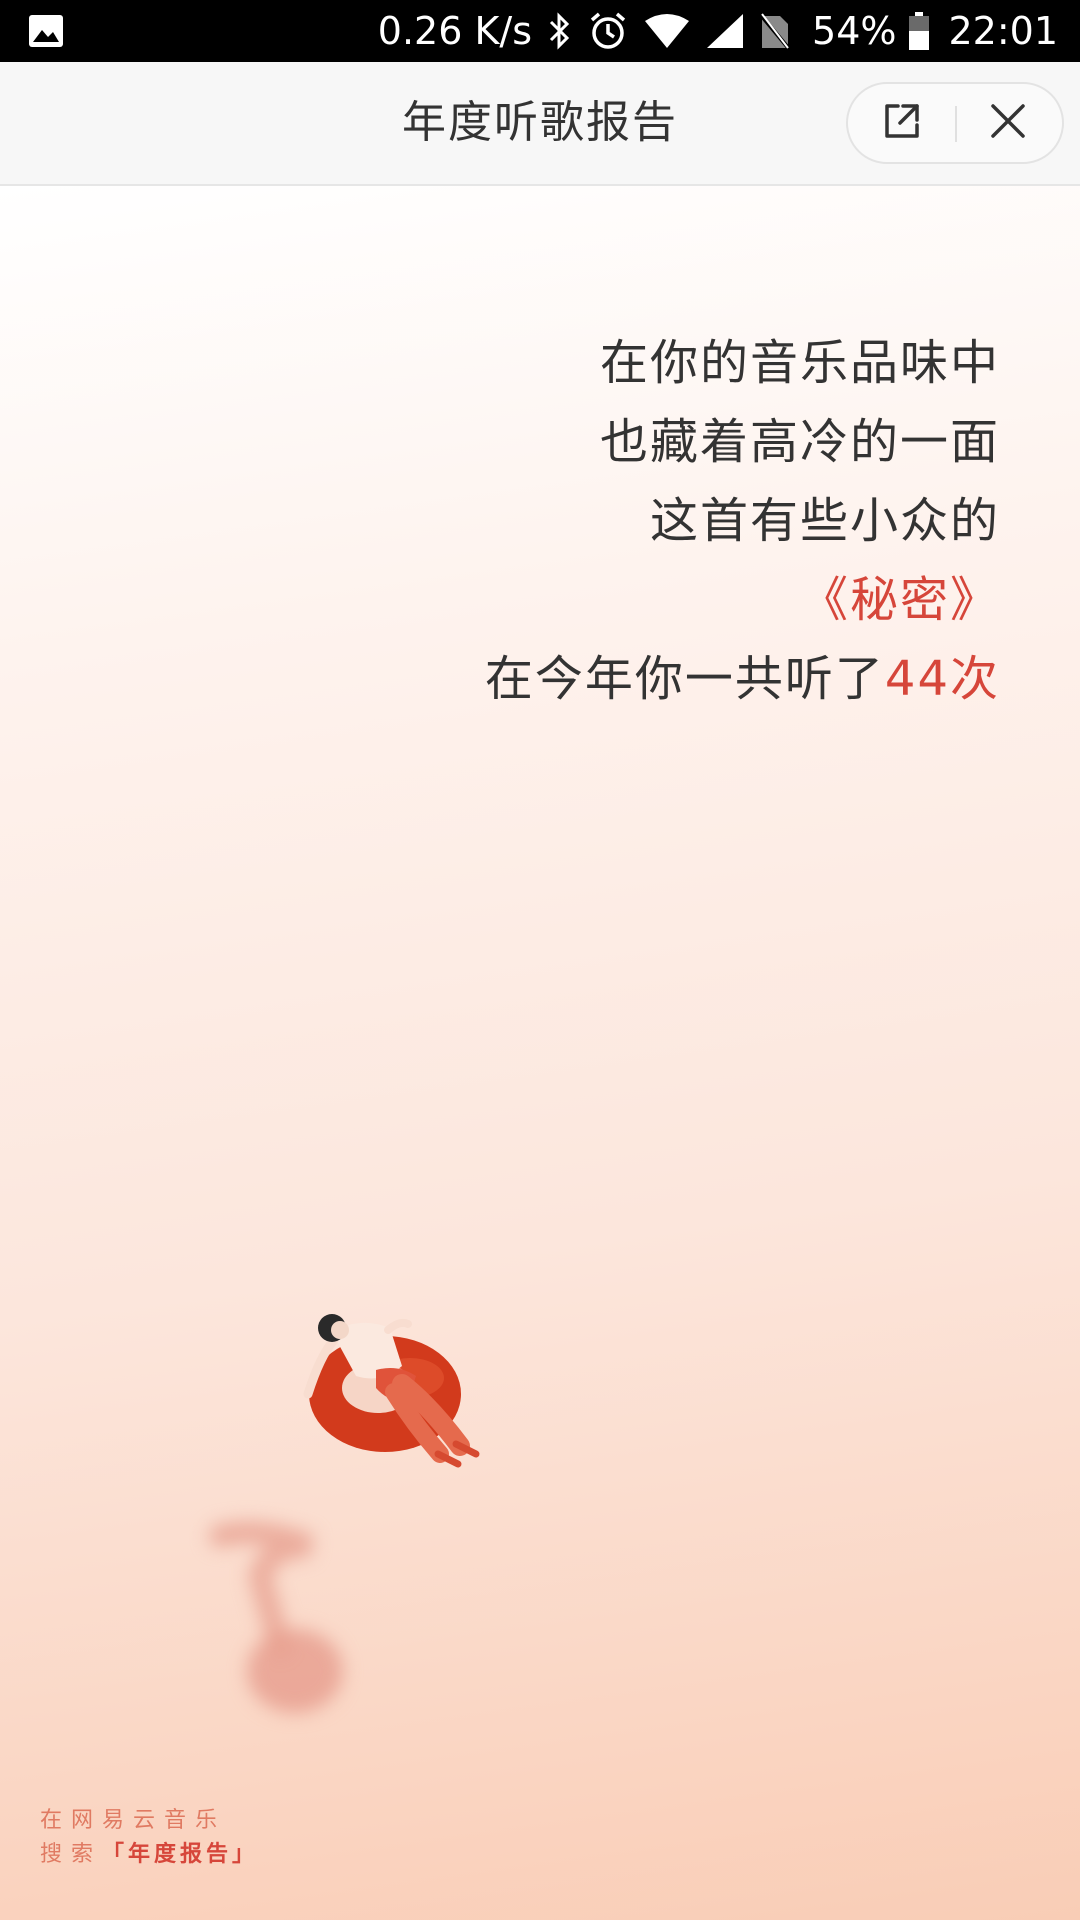  What do you see at coordinates (942, 679) in the screenshot?
I see `play-count: 44次` at bounding box center [942, 679].